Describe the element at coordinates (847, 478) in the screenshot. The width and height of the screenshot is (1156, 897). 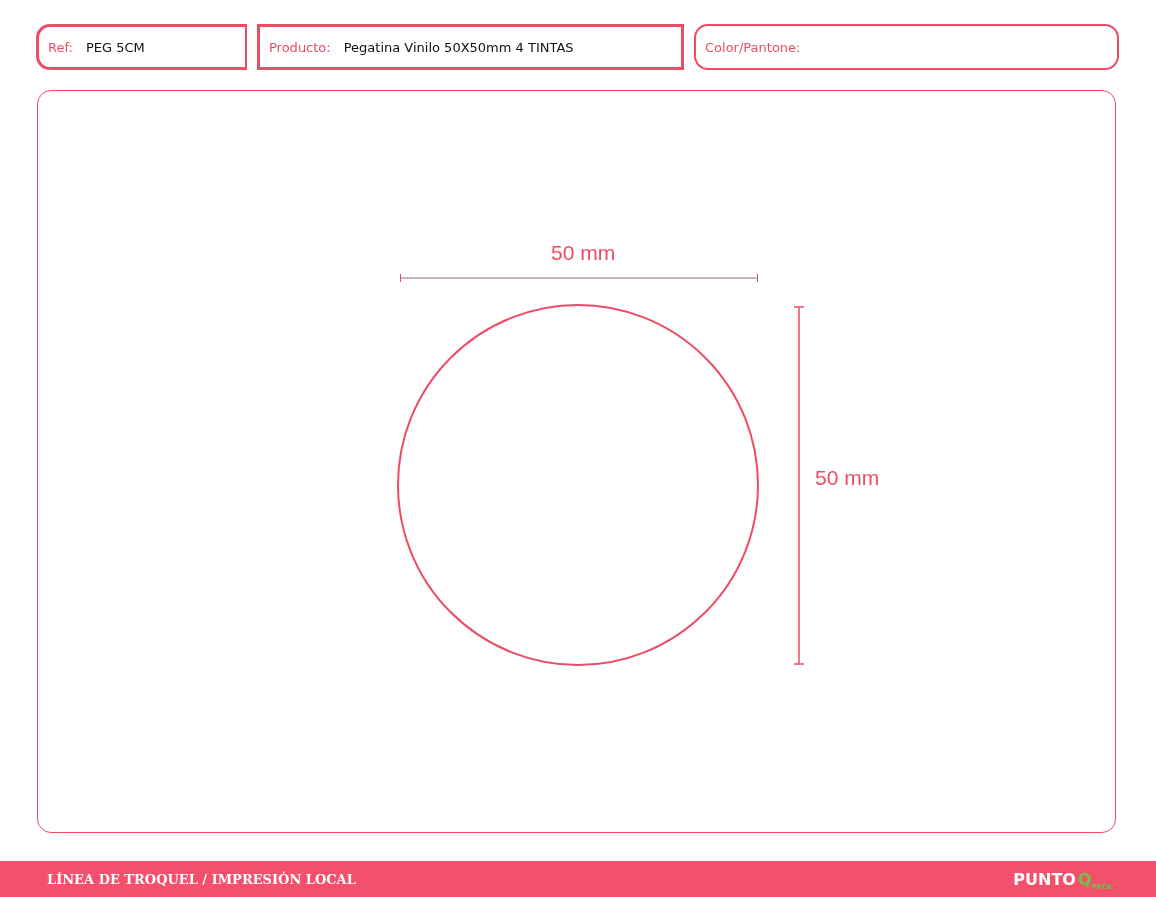
I see `height-label: 50 mm` at that location.